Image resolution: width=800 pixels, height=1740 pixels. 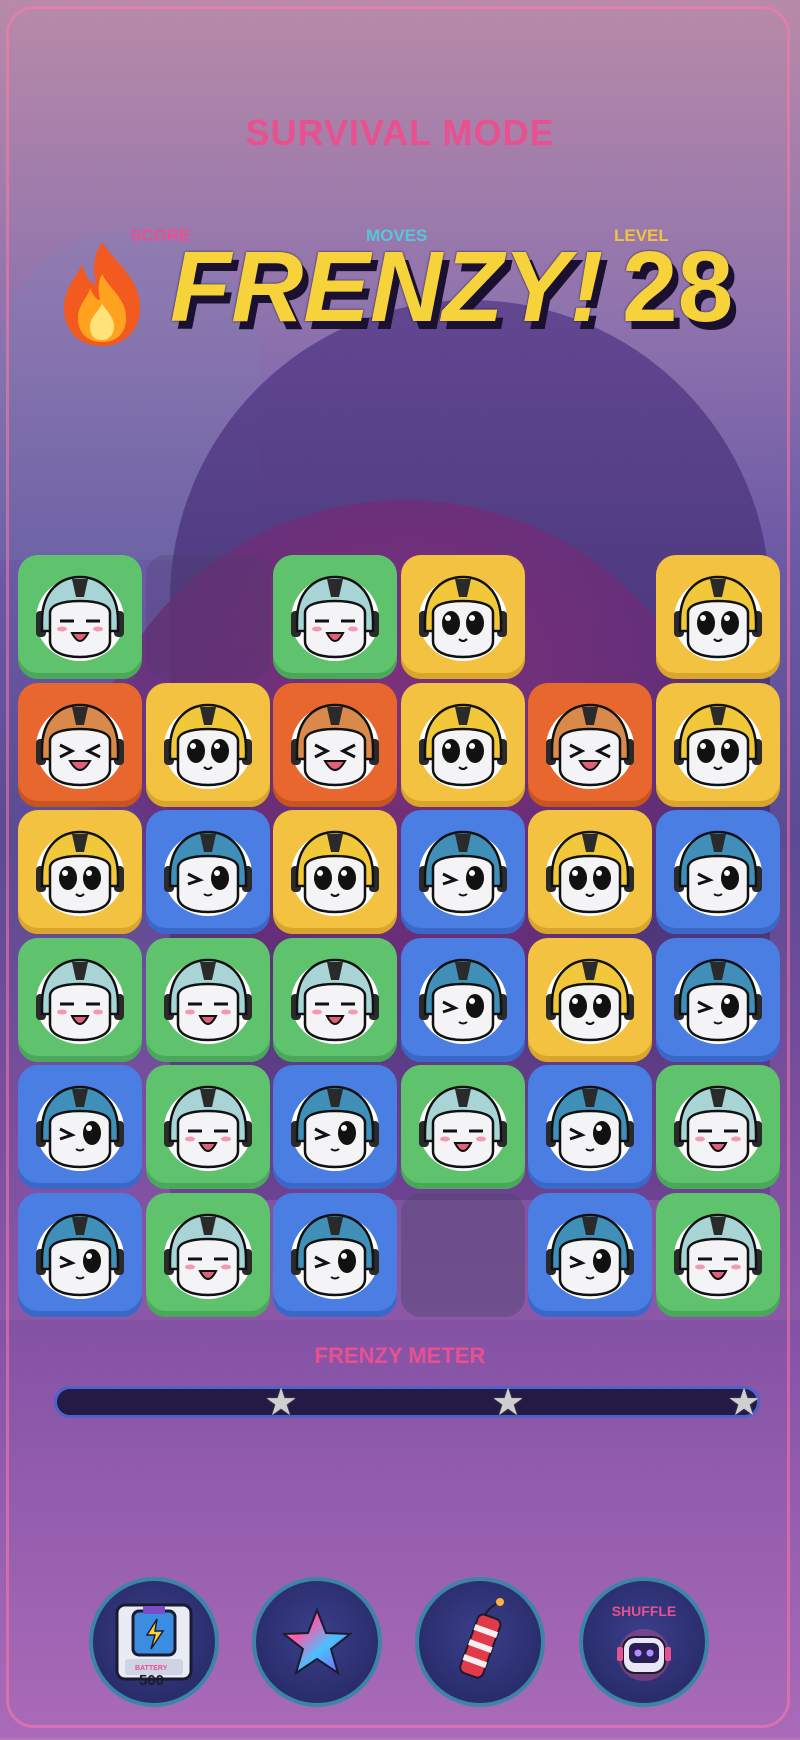 What do you see at coordinates (152, 1680) in the screenshot?
I see `battery-value: 500` at bounding box center [152, 1680].